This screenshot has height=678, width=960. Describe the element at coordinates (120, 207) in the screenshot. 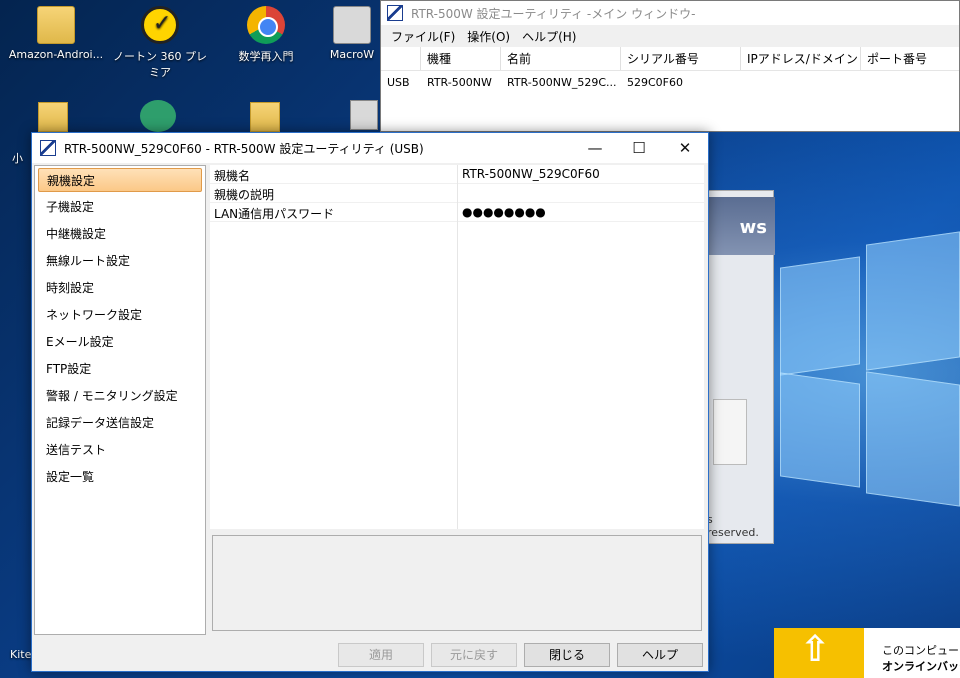

I see `nav-item-child-settings: 子機設定` at that location.